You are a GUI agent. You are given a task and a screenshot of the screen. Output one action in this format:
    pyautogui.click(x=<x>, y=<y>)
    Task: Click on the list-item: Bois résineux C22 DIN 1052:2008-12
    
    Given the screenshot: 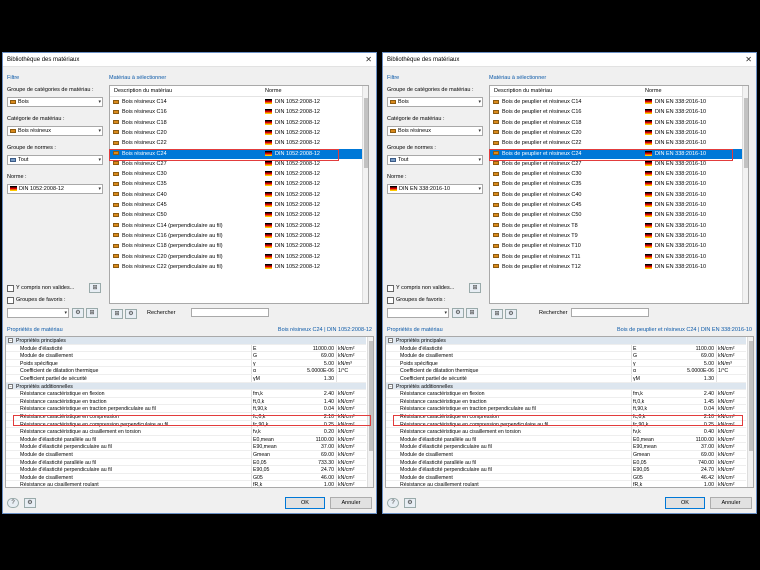 What is the action you would take?
    pyautogui.click(x=239, y=143)
    